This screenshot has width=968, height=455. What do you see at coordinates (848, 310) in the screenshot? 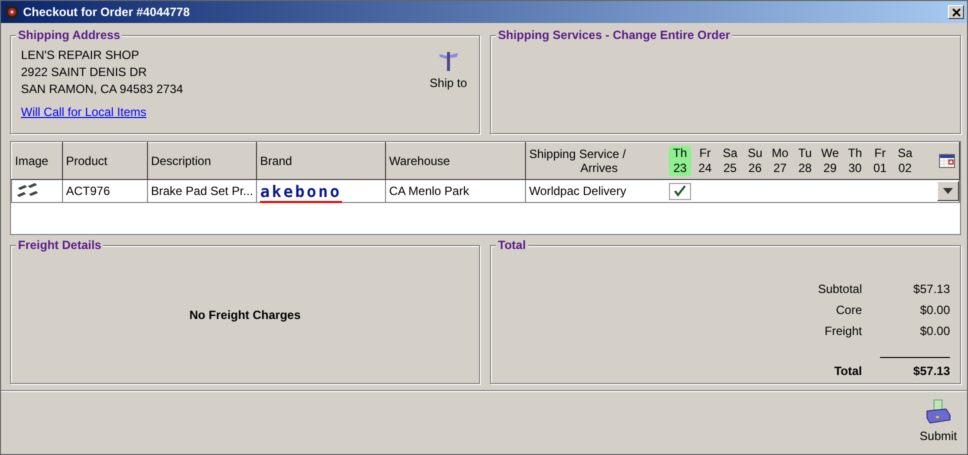
I see `total-label: Core` at bounding box center [848, 310].